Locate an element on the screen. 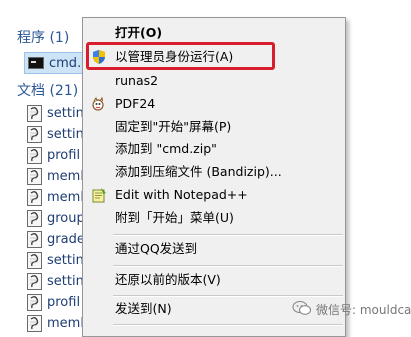  menu-item-add-to-zip: 添加到 "cmd.zip" is located at coordinates (214, 149).